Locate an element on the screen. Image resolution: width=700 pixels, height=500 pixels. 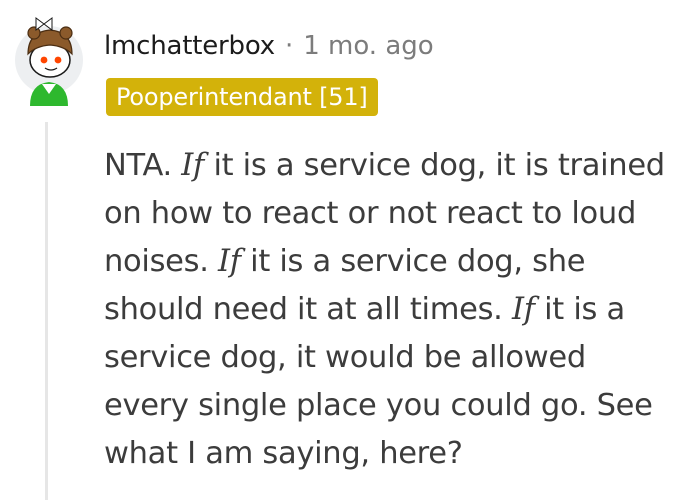
body-text-segment: noises. is located at coordinates (161, 261).